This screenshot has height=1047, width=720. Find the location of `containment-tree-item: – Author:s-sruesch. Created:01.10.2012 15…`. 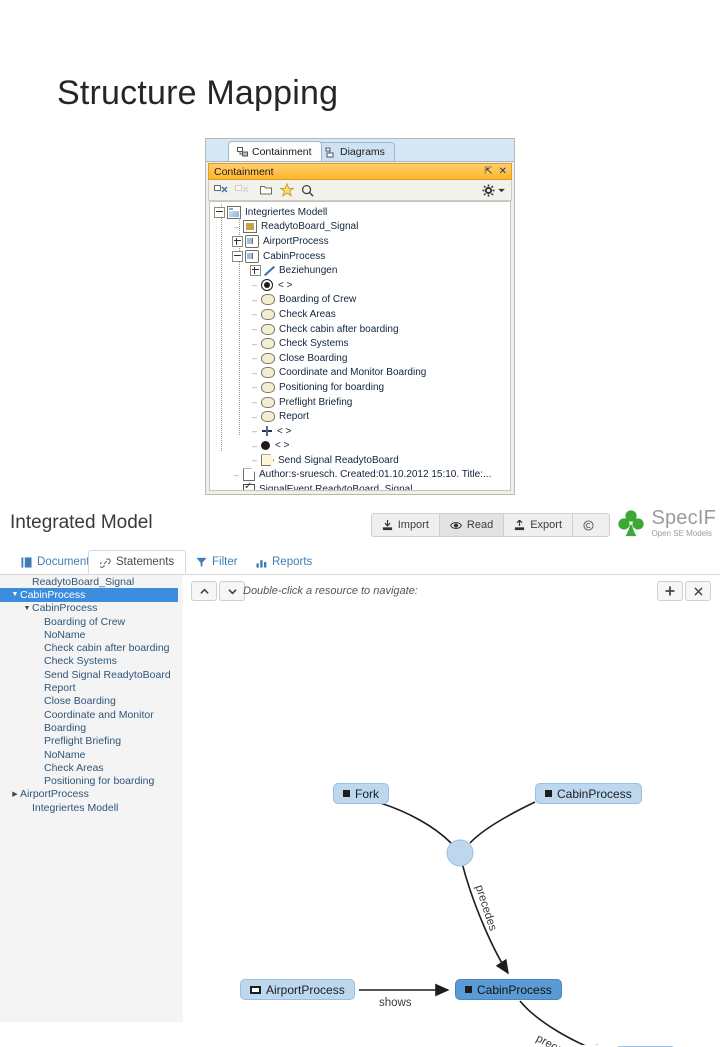

containment-tree-item: – Author:s-sruesch. Created:01.10.2012 15… is located at coordinates (360, 475).